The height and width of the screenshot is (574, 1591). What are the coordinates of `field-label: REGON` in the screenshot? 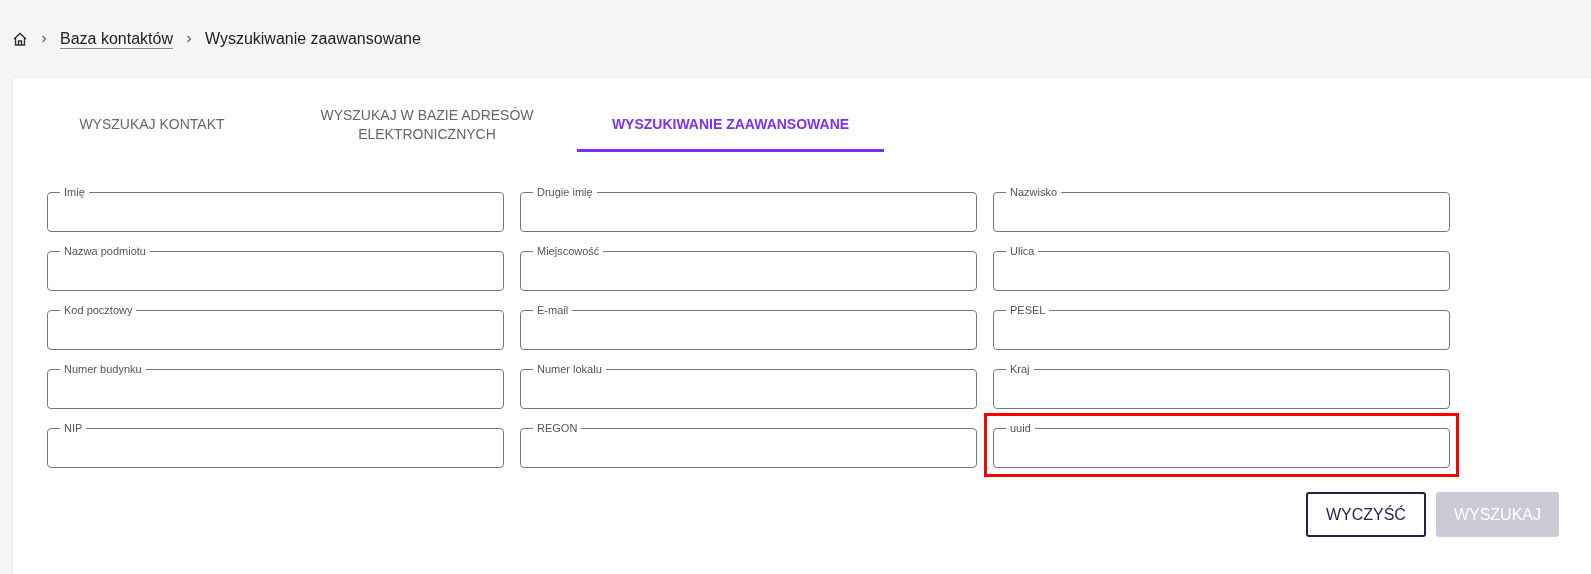 It's located at (557, 428).